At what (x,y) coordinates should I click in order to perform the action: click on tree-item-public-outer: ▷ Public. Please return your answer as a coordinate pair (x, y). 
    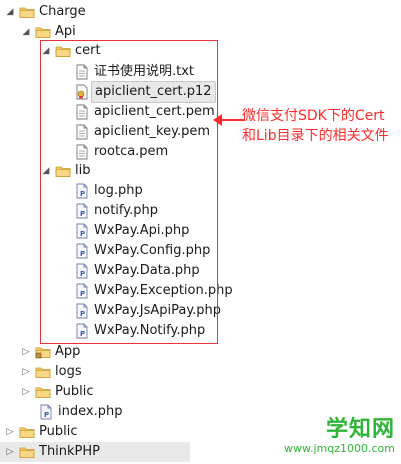
    Looking at the image, I should click on (41, 432).